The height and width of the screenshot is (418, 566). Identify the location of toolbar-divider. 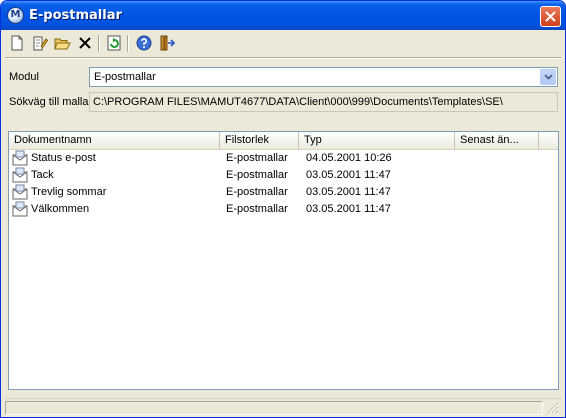
(283, 58).